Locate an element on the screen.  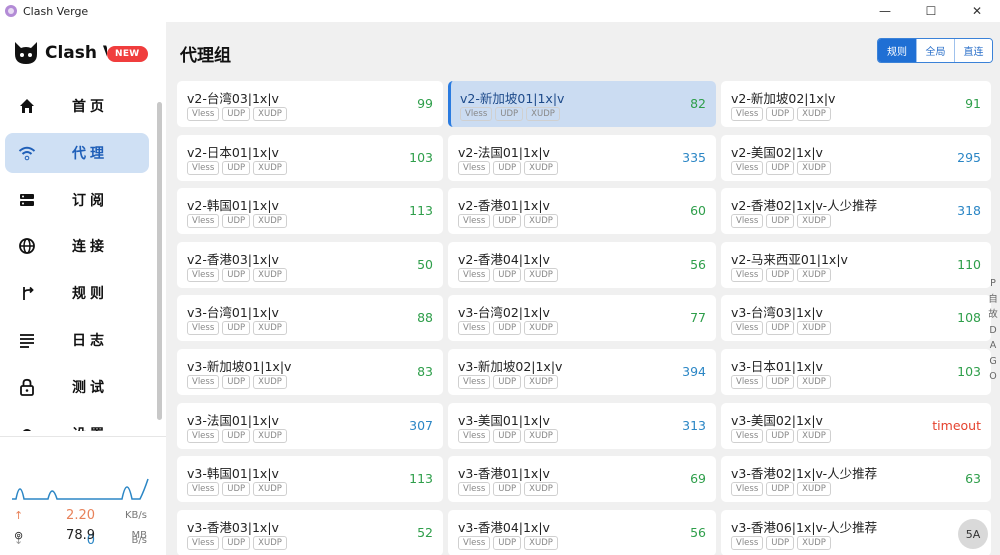
nav-item-home: 首页 is located at coordinates (77, 106).